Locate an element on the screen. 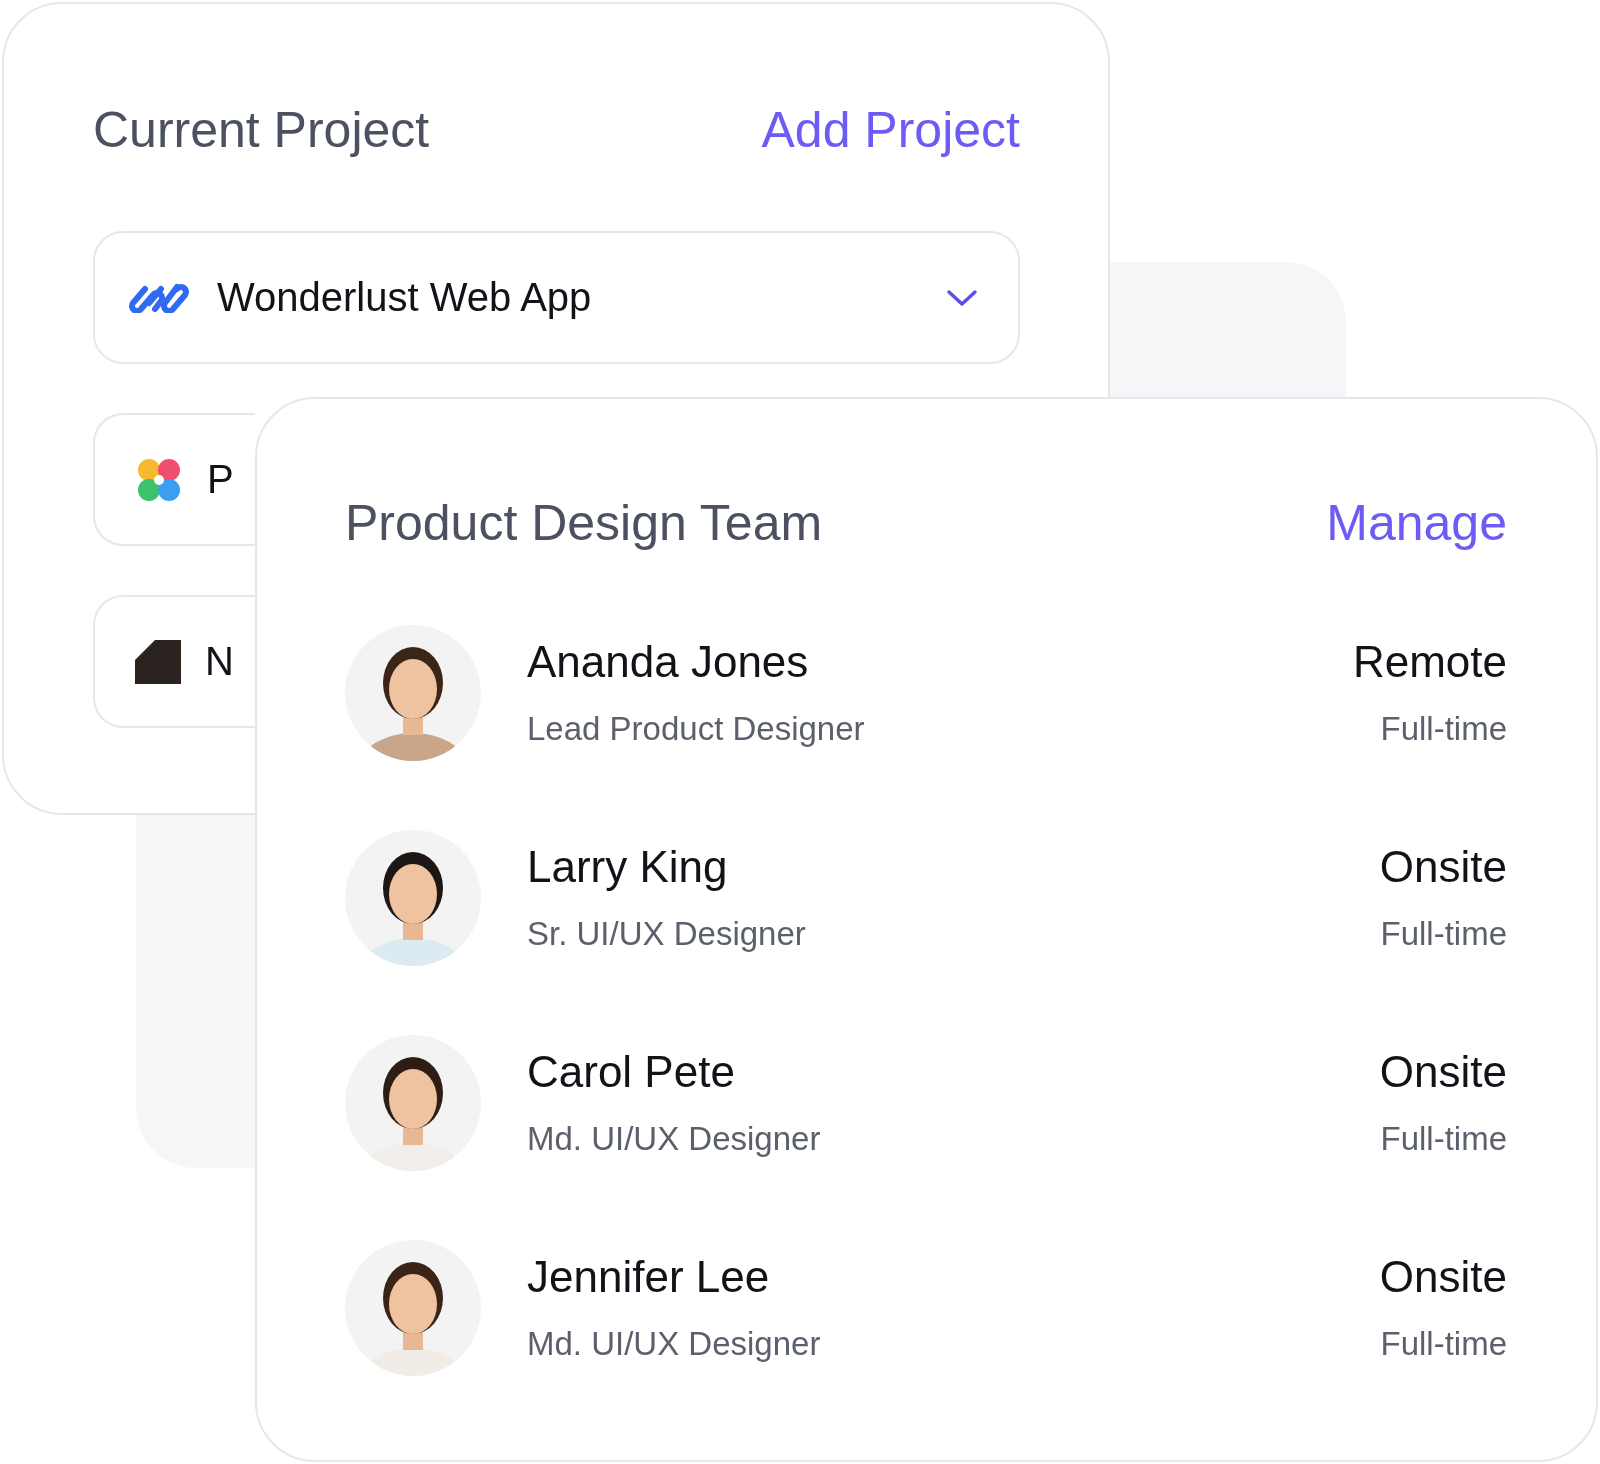 The width and height of the screenshot is (1600, 1464). member-name: Carol Pete is located at coordinates (631, 1072).